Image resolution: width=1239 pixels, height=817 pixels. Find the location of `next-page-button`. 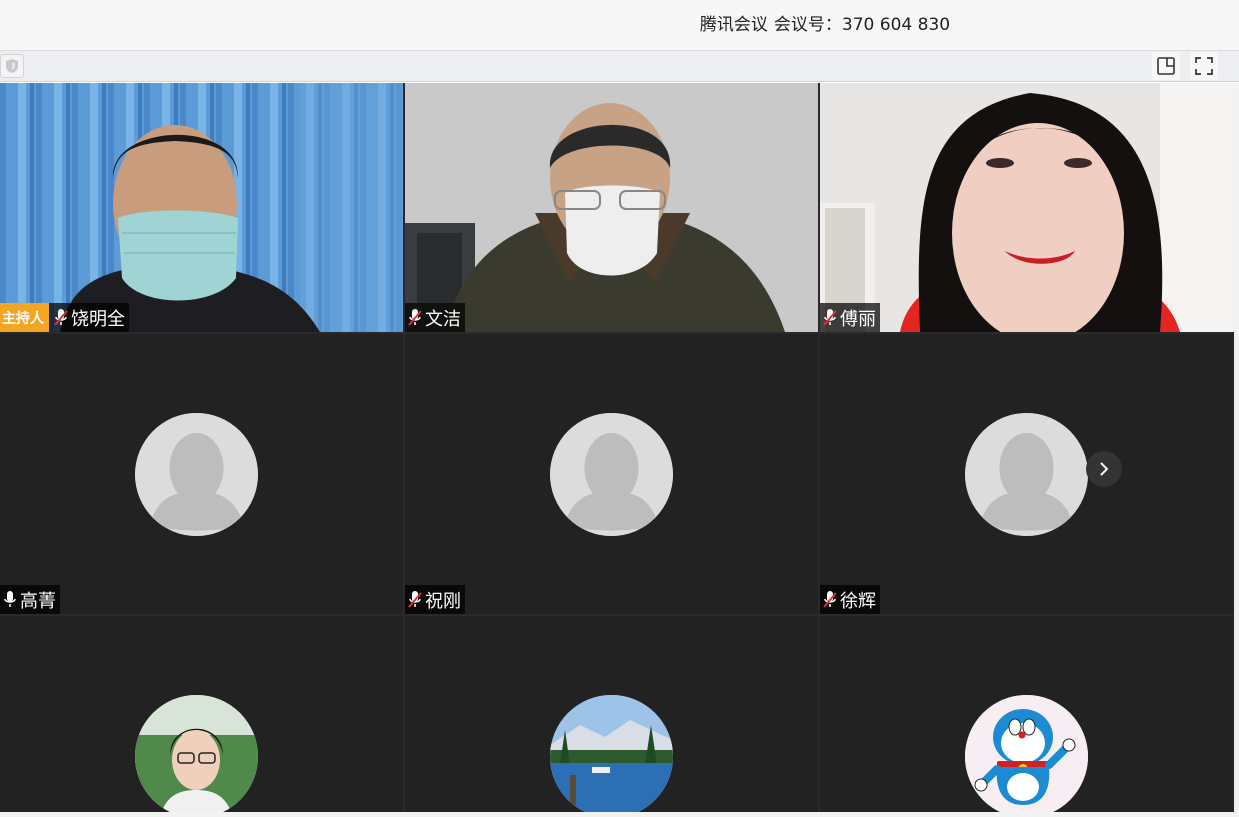

next-page-button is located at coordinates (1104, 469).